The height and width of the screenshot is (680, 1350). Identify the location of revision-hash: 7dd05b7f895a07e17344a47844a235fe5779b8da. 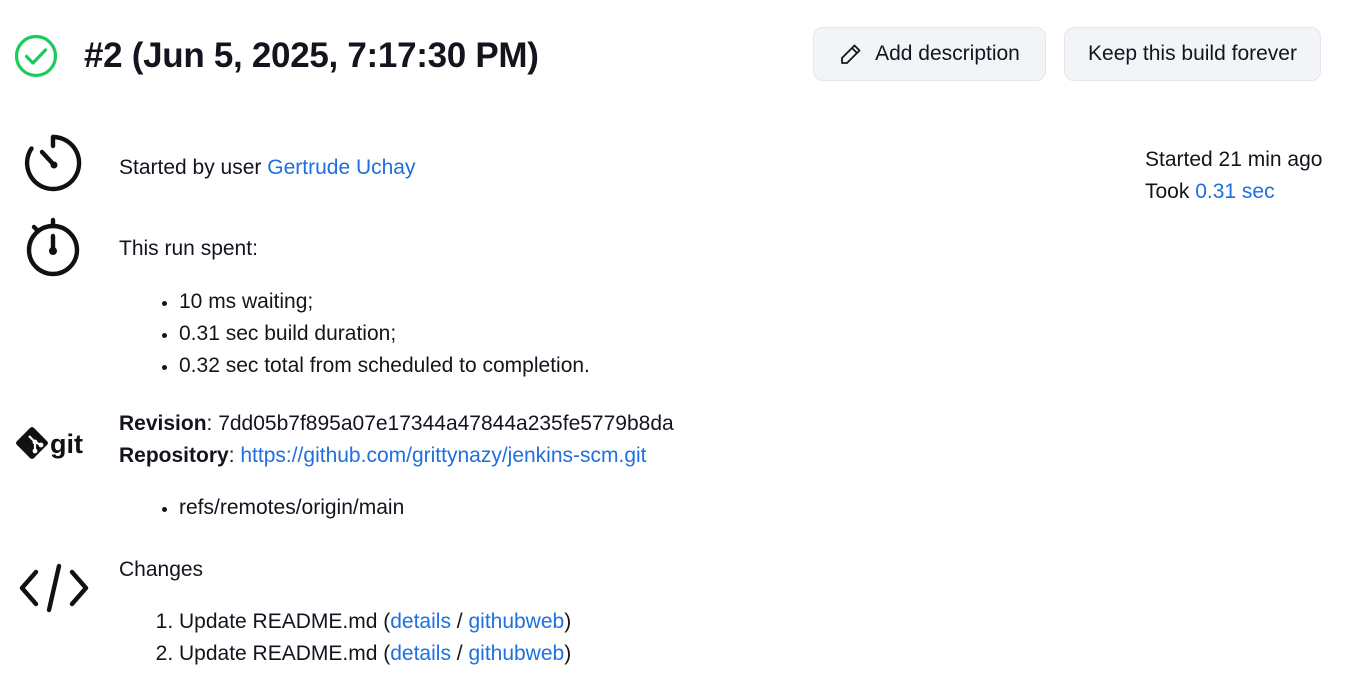
(446, 423).